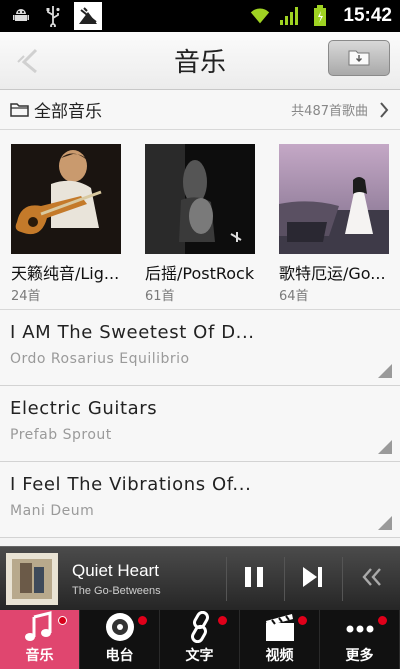 This screenshot has height=669, width=400. I want to click on more-dots-icon, so click(360, 627).